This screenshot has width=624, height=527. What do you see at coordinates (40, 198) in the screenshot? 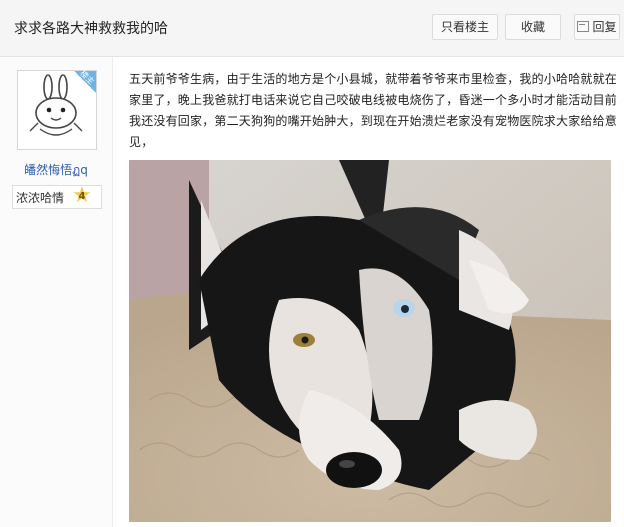
I see `level-name: 浓浓哈情` at bounding box center [40, 198].